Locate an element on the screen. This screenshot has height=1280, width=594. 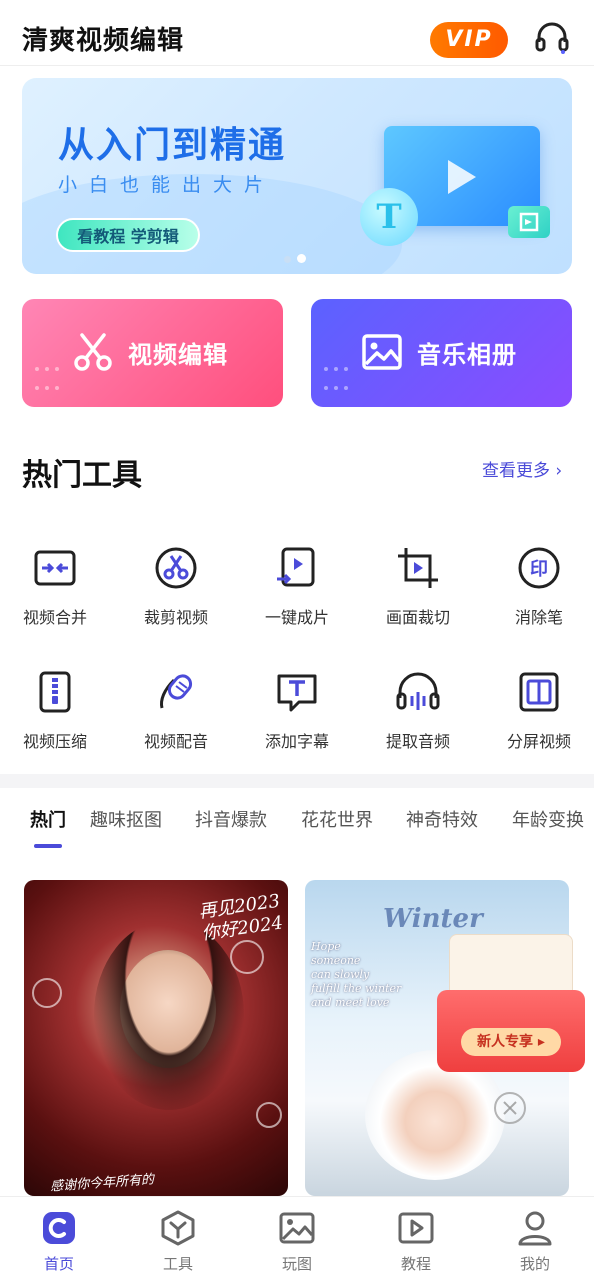
tool-add-subtitle: 添加字幕 is located at coordinates (297, 711).